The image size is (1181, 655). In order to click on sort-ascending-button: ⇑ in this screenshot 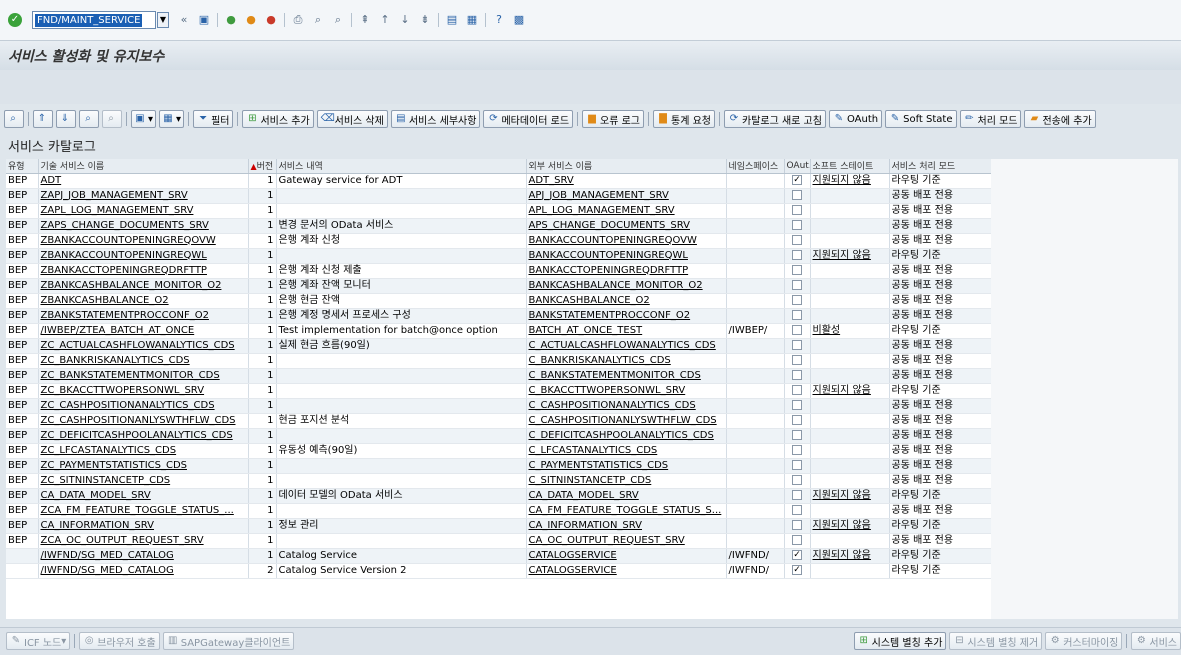, I will do `click(43, 119)`.